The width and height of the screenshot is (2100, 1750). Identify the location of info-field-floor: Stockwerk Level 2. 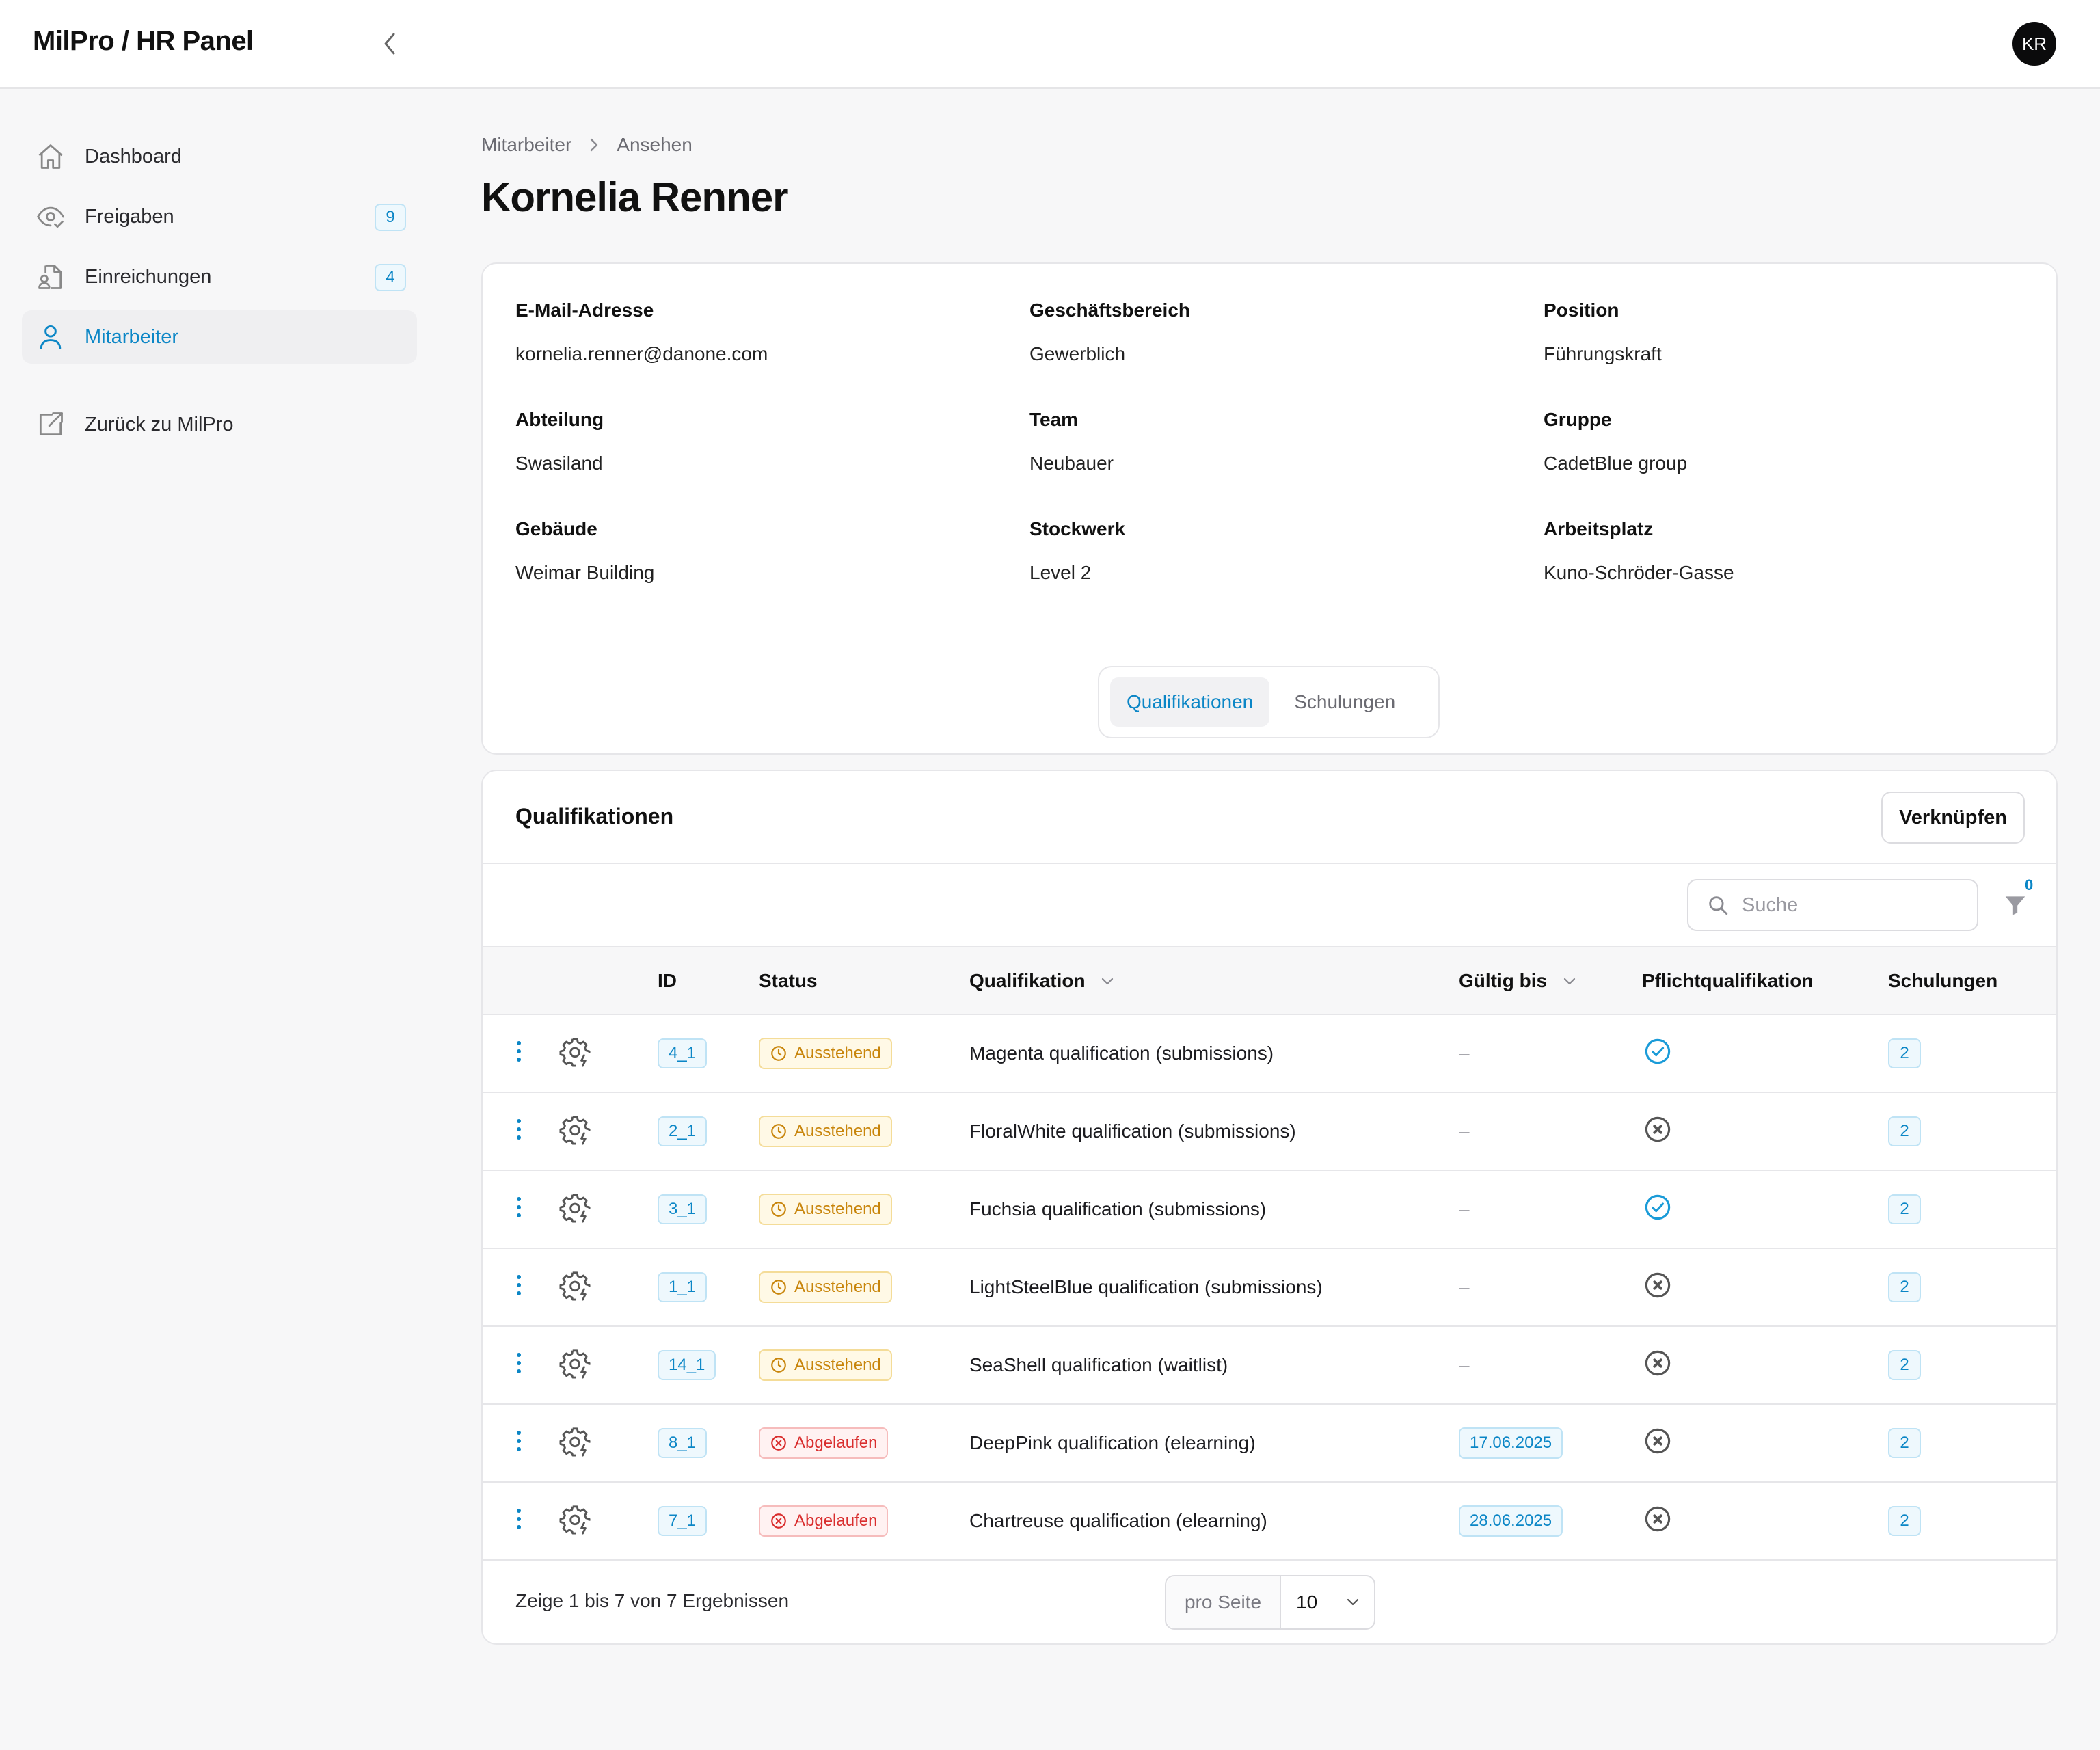
(1286, 551).